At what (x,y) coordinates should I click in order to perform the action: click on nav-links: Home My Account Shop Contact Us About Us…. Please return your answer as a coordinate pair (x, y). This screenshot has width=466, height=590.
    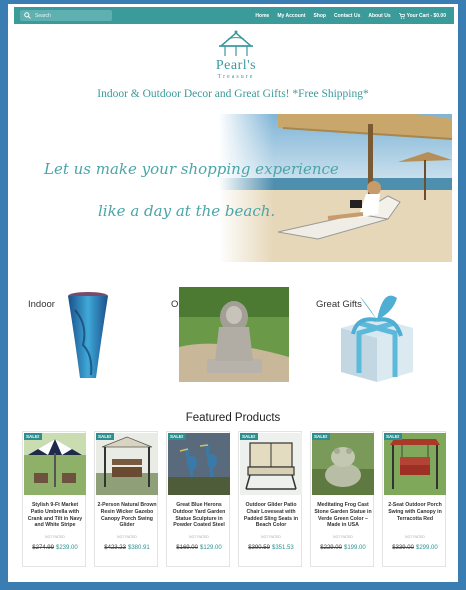
    Looking at the image, I should click on (350, 15).